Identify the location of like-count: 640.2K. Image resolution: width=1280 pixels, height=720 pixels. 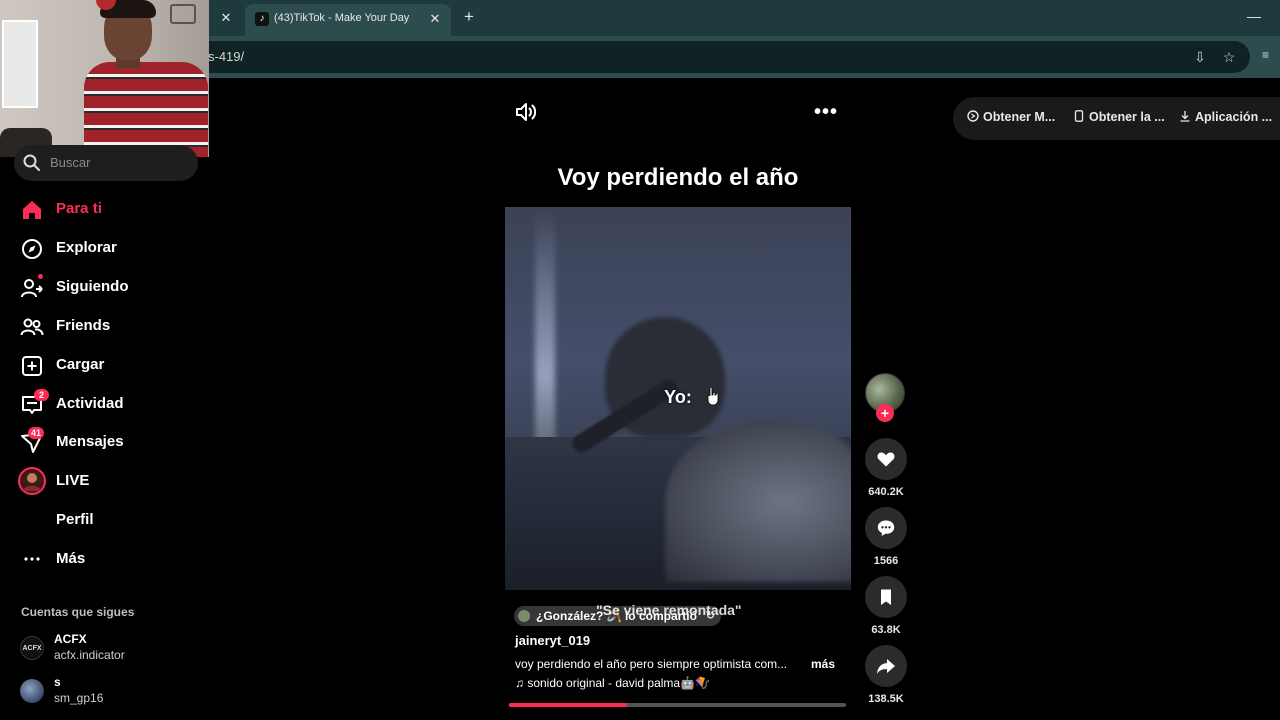
(886, 492).